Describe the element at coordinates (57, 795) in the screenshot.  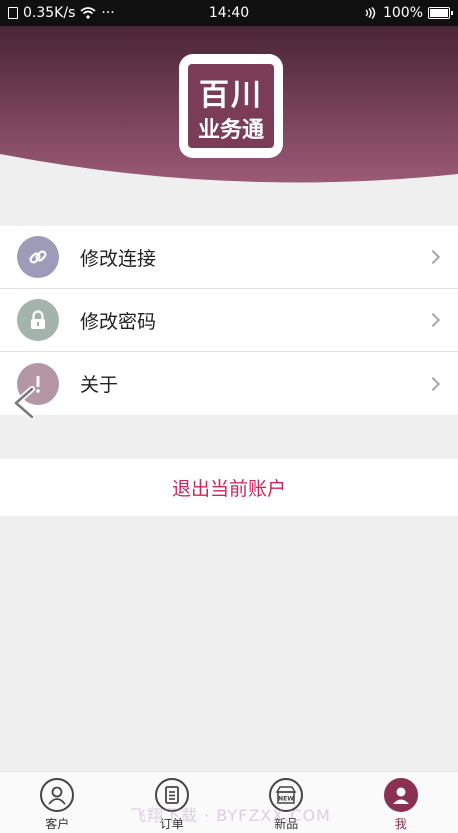
I see `customer-icon` at that location.